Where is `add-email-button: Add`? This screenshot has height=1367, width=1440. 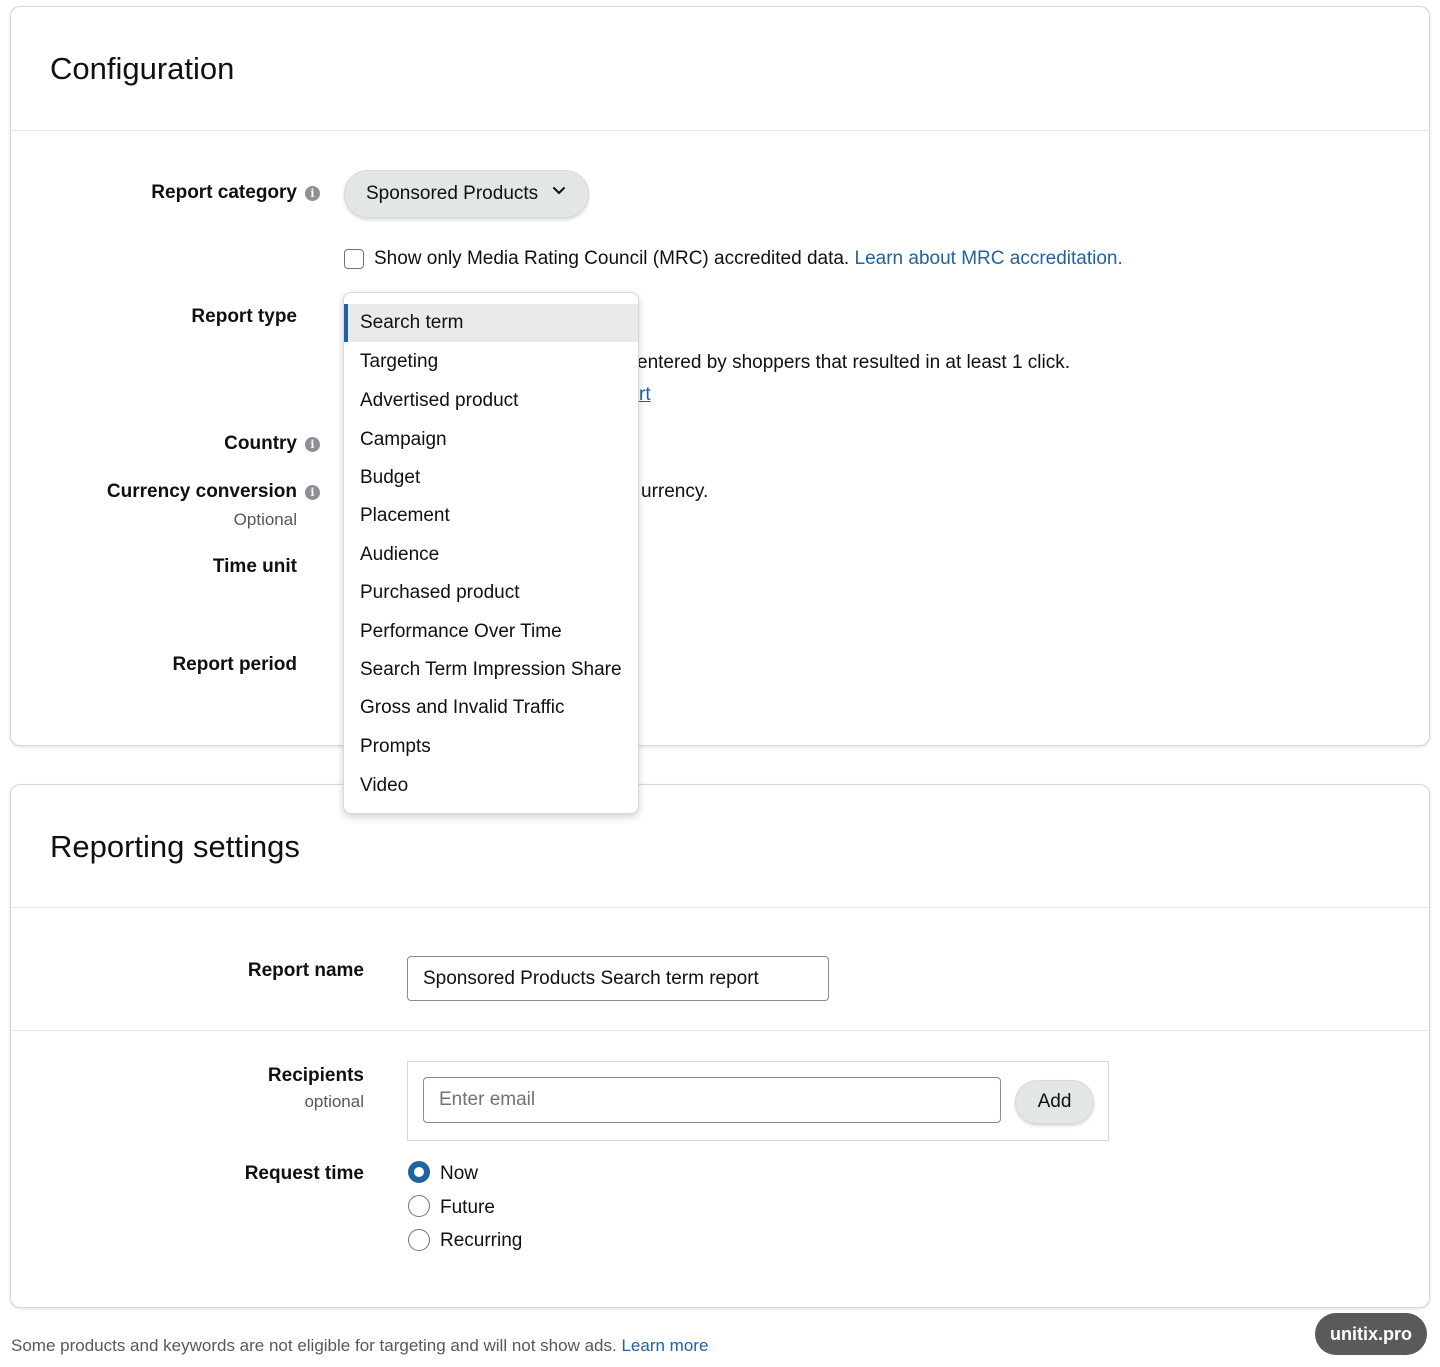 add-email-button: Add is located at coordinates (1054, 1102).